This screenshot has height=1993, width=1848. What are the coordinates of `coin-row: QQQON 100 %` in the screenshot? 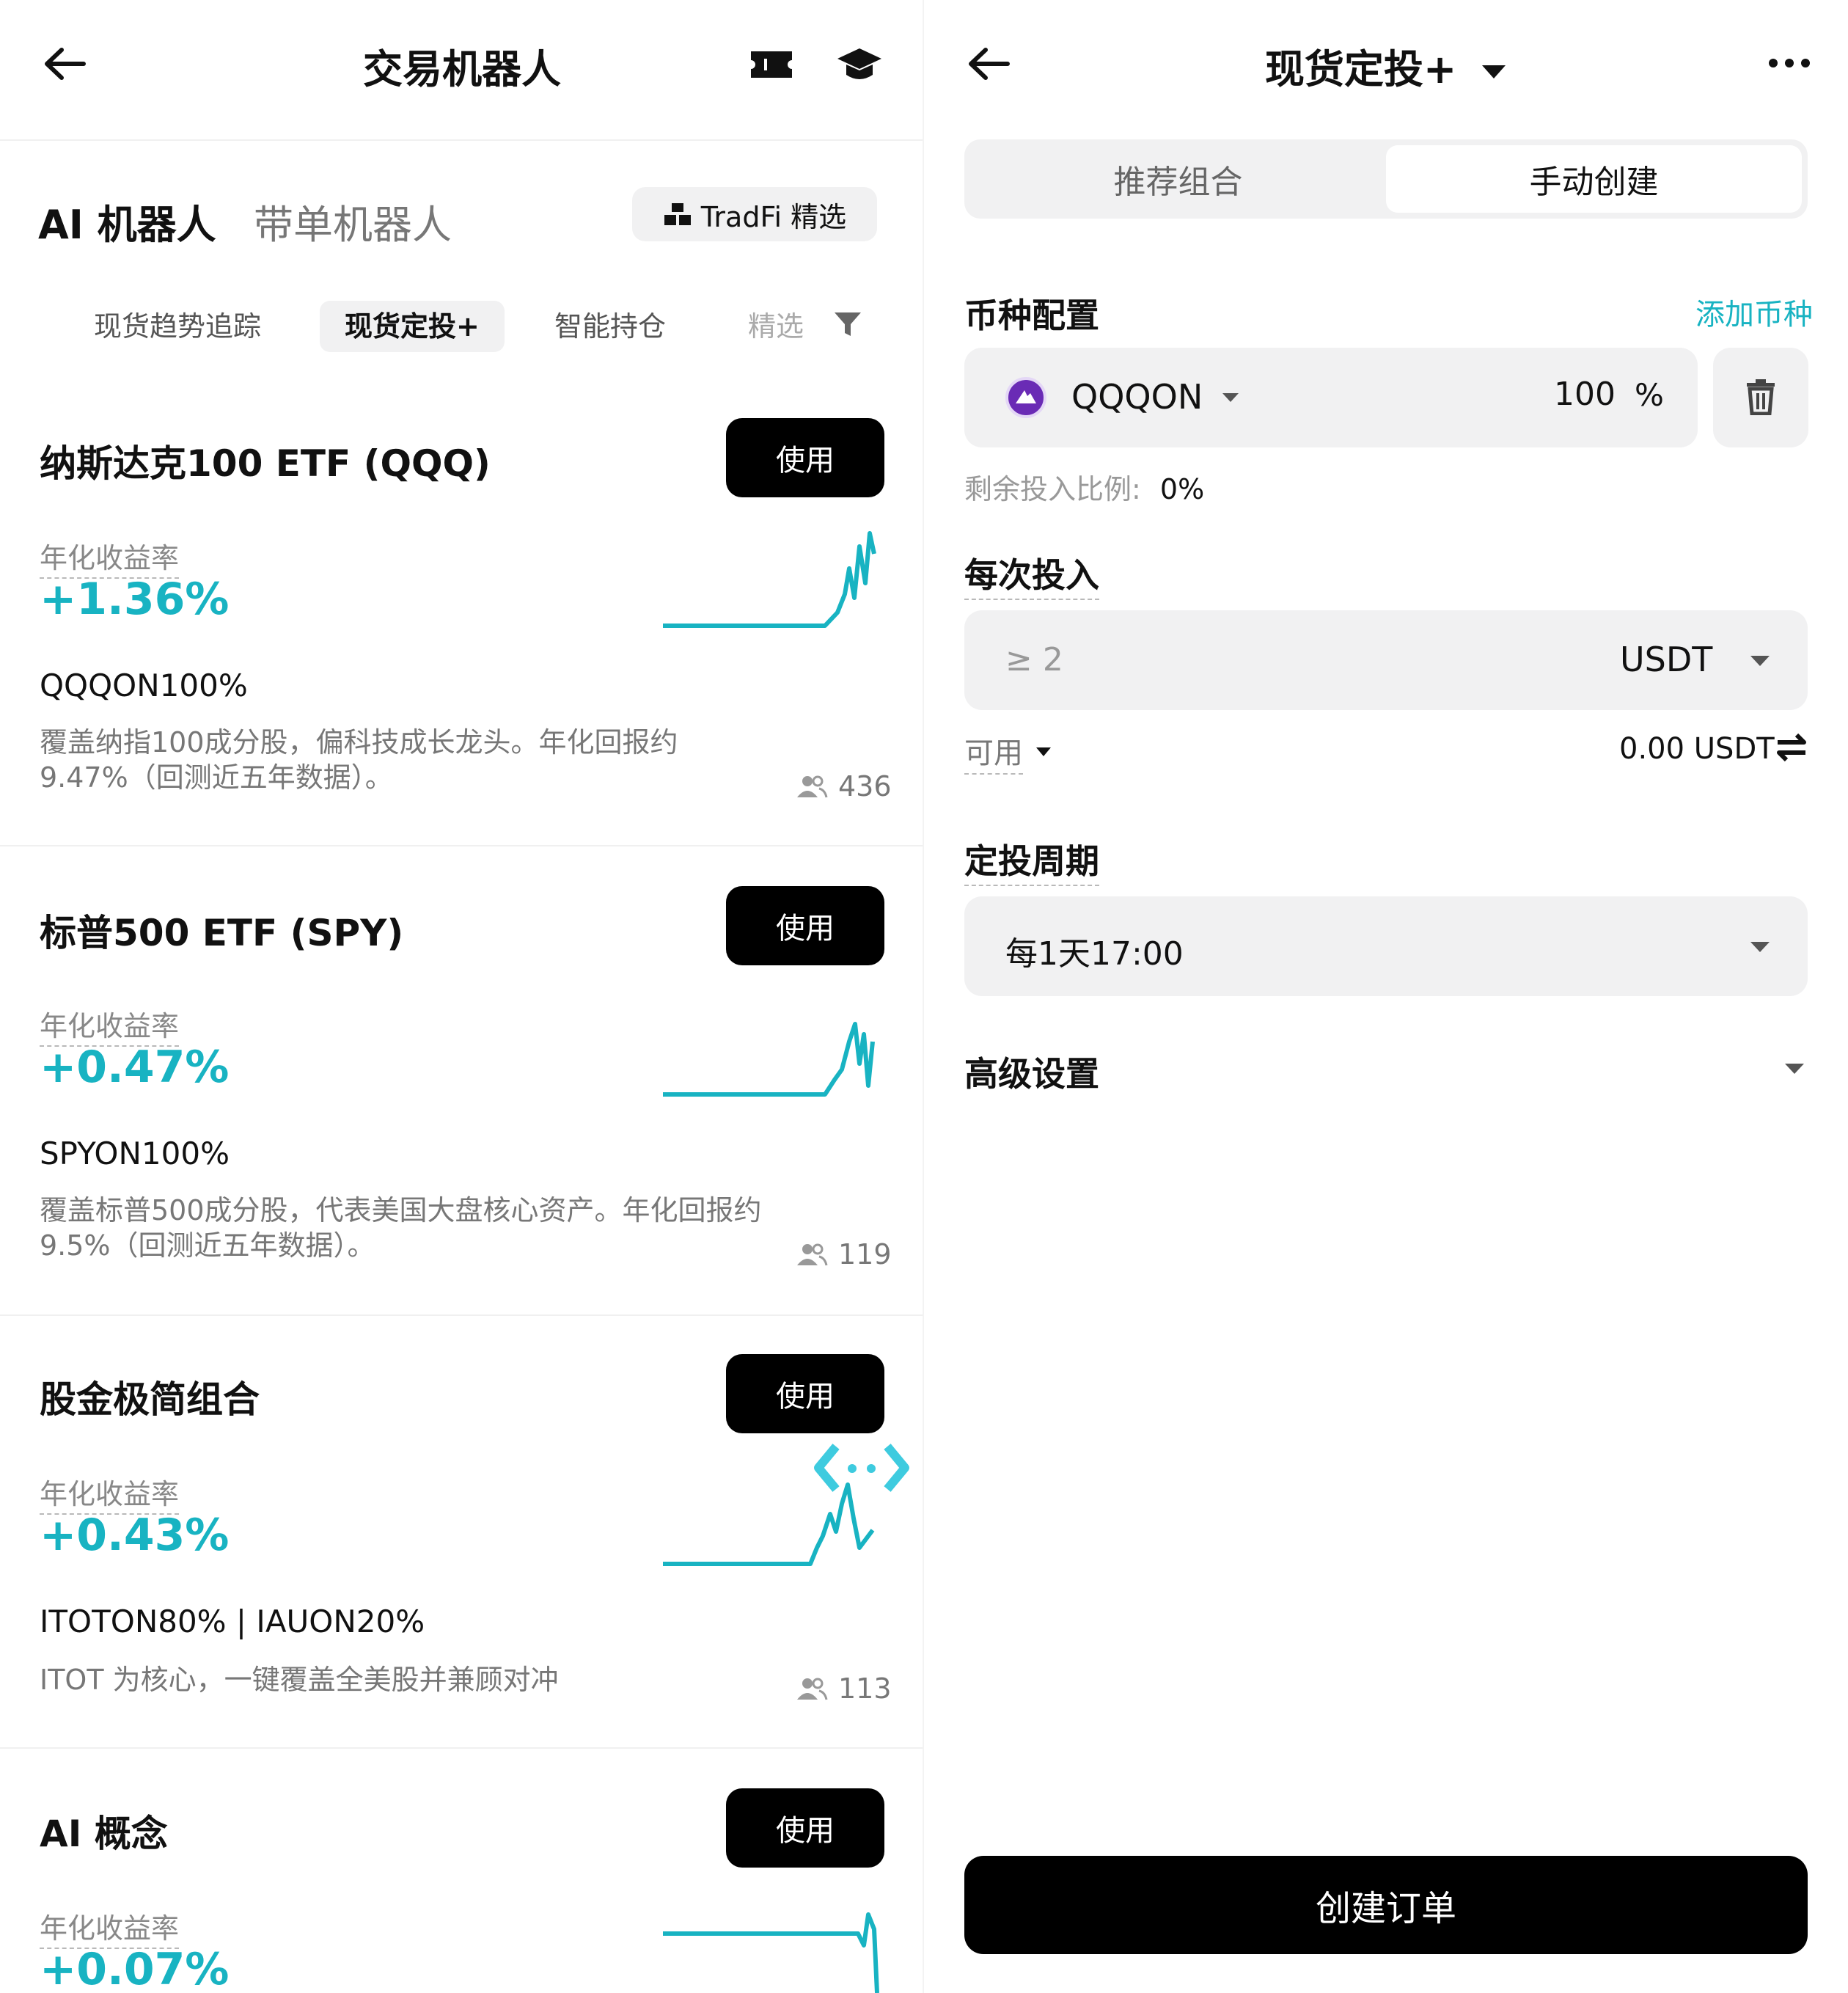 It's located at (1331, 397).